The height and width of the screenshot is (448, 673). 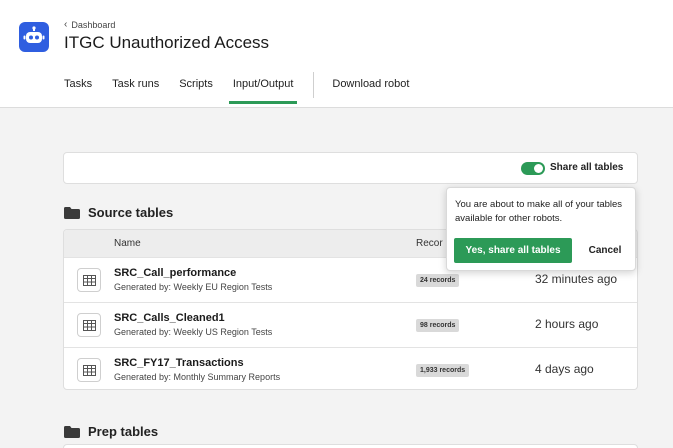 I want to click on table-name: SRC_FY17_Transactions, so click(x=179, y=363).